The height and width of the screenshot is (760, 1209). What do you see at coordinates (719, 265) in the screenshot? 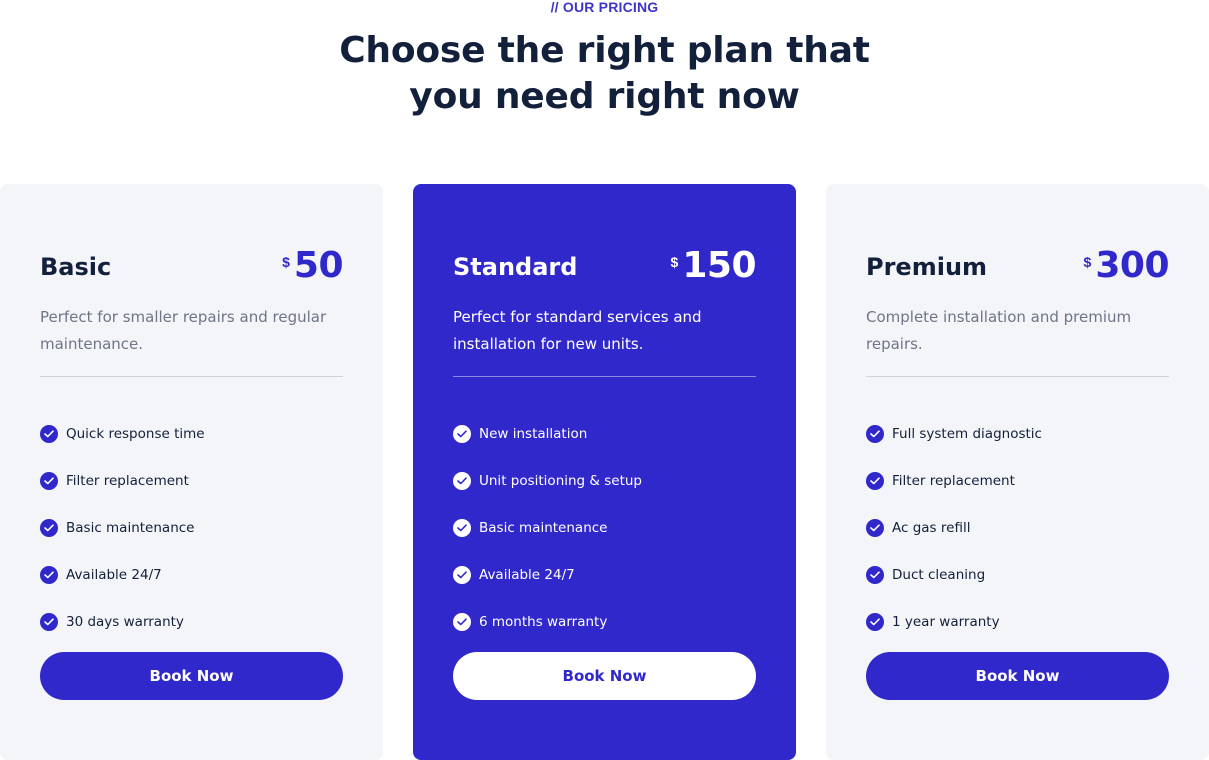
I see `price-amount: 150` at bounding box center [719, 265].